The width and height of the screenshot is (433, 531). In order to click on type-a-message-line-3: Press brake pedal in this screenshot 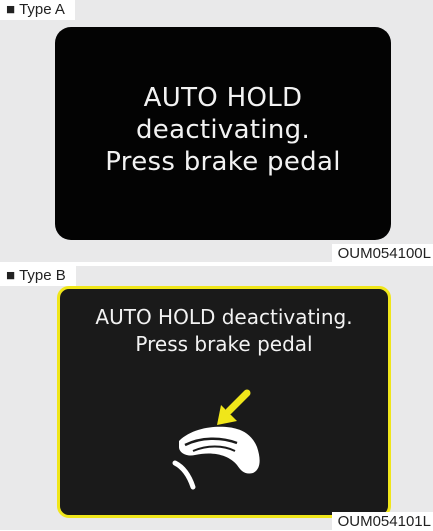, I will do `click(223, 162)`.